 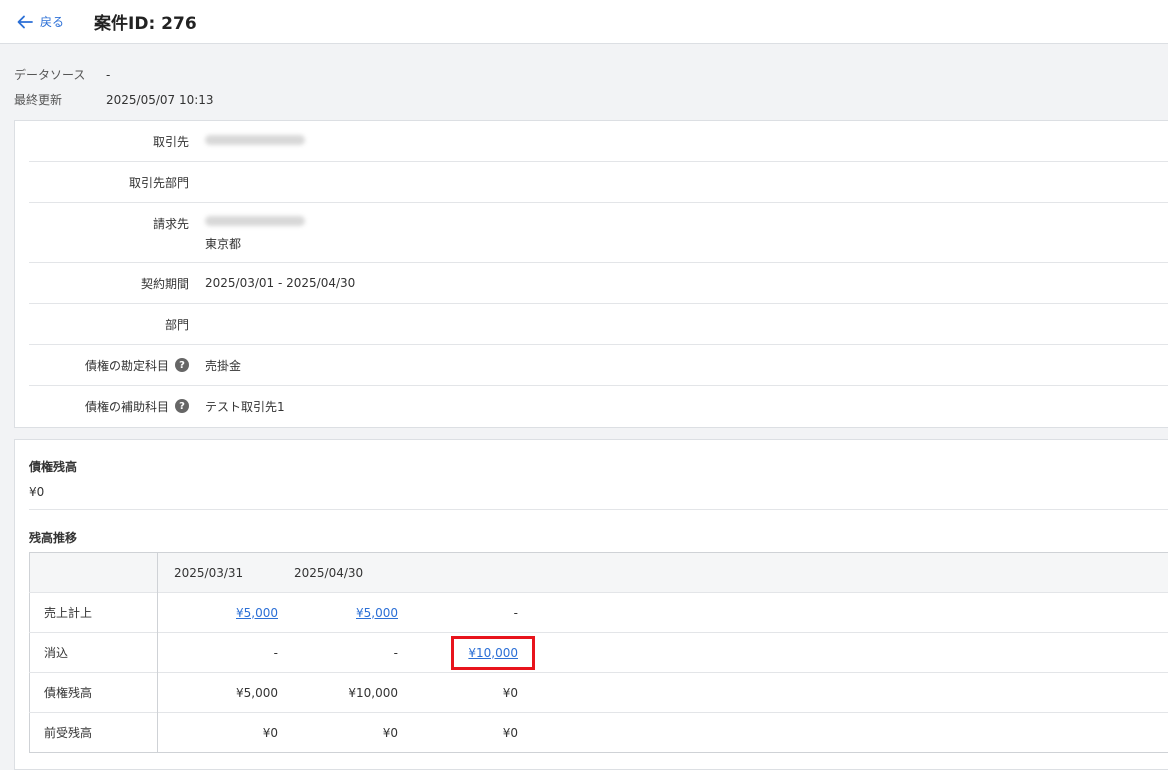 I want to click on subaccount-row: 債権の補助科目? テスト取引先1, so click(x=598, y=406).